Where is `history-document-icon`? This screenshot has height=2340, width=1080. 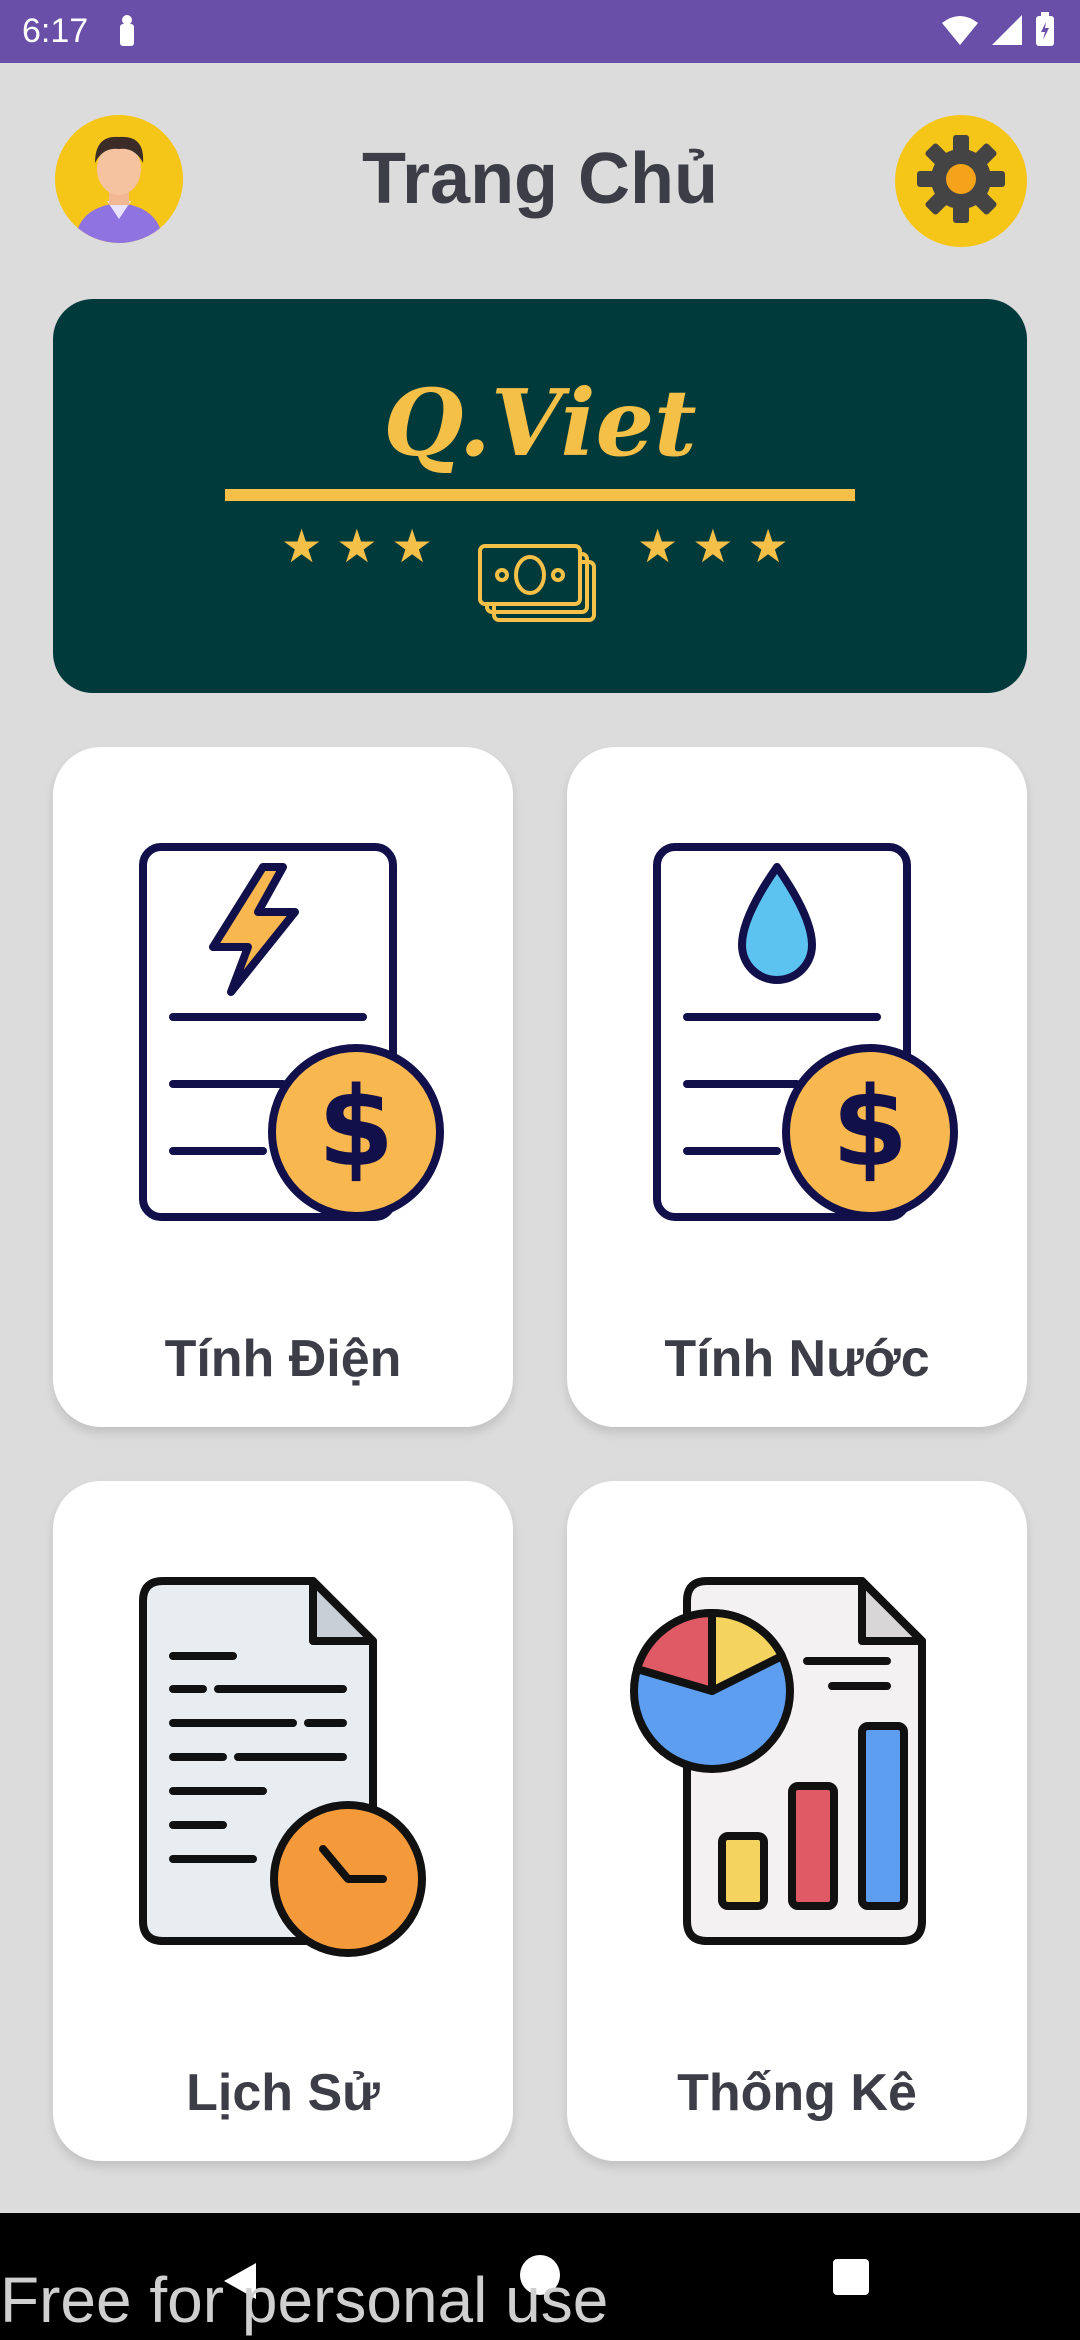 history-document-icon is located at coordinates (283, 1761).